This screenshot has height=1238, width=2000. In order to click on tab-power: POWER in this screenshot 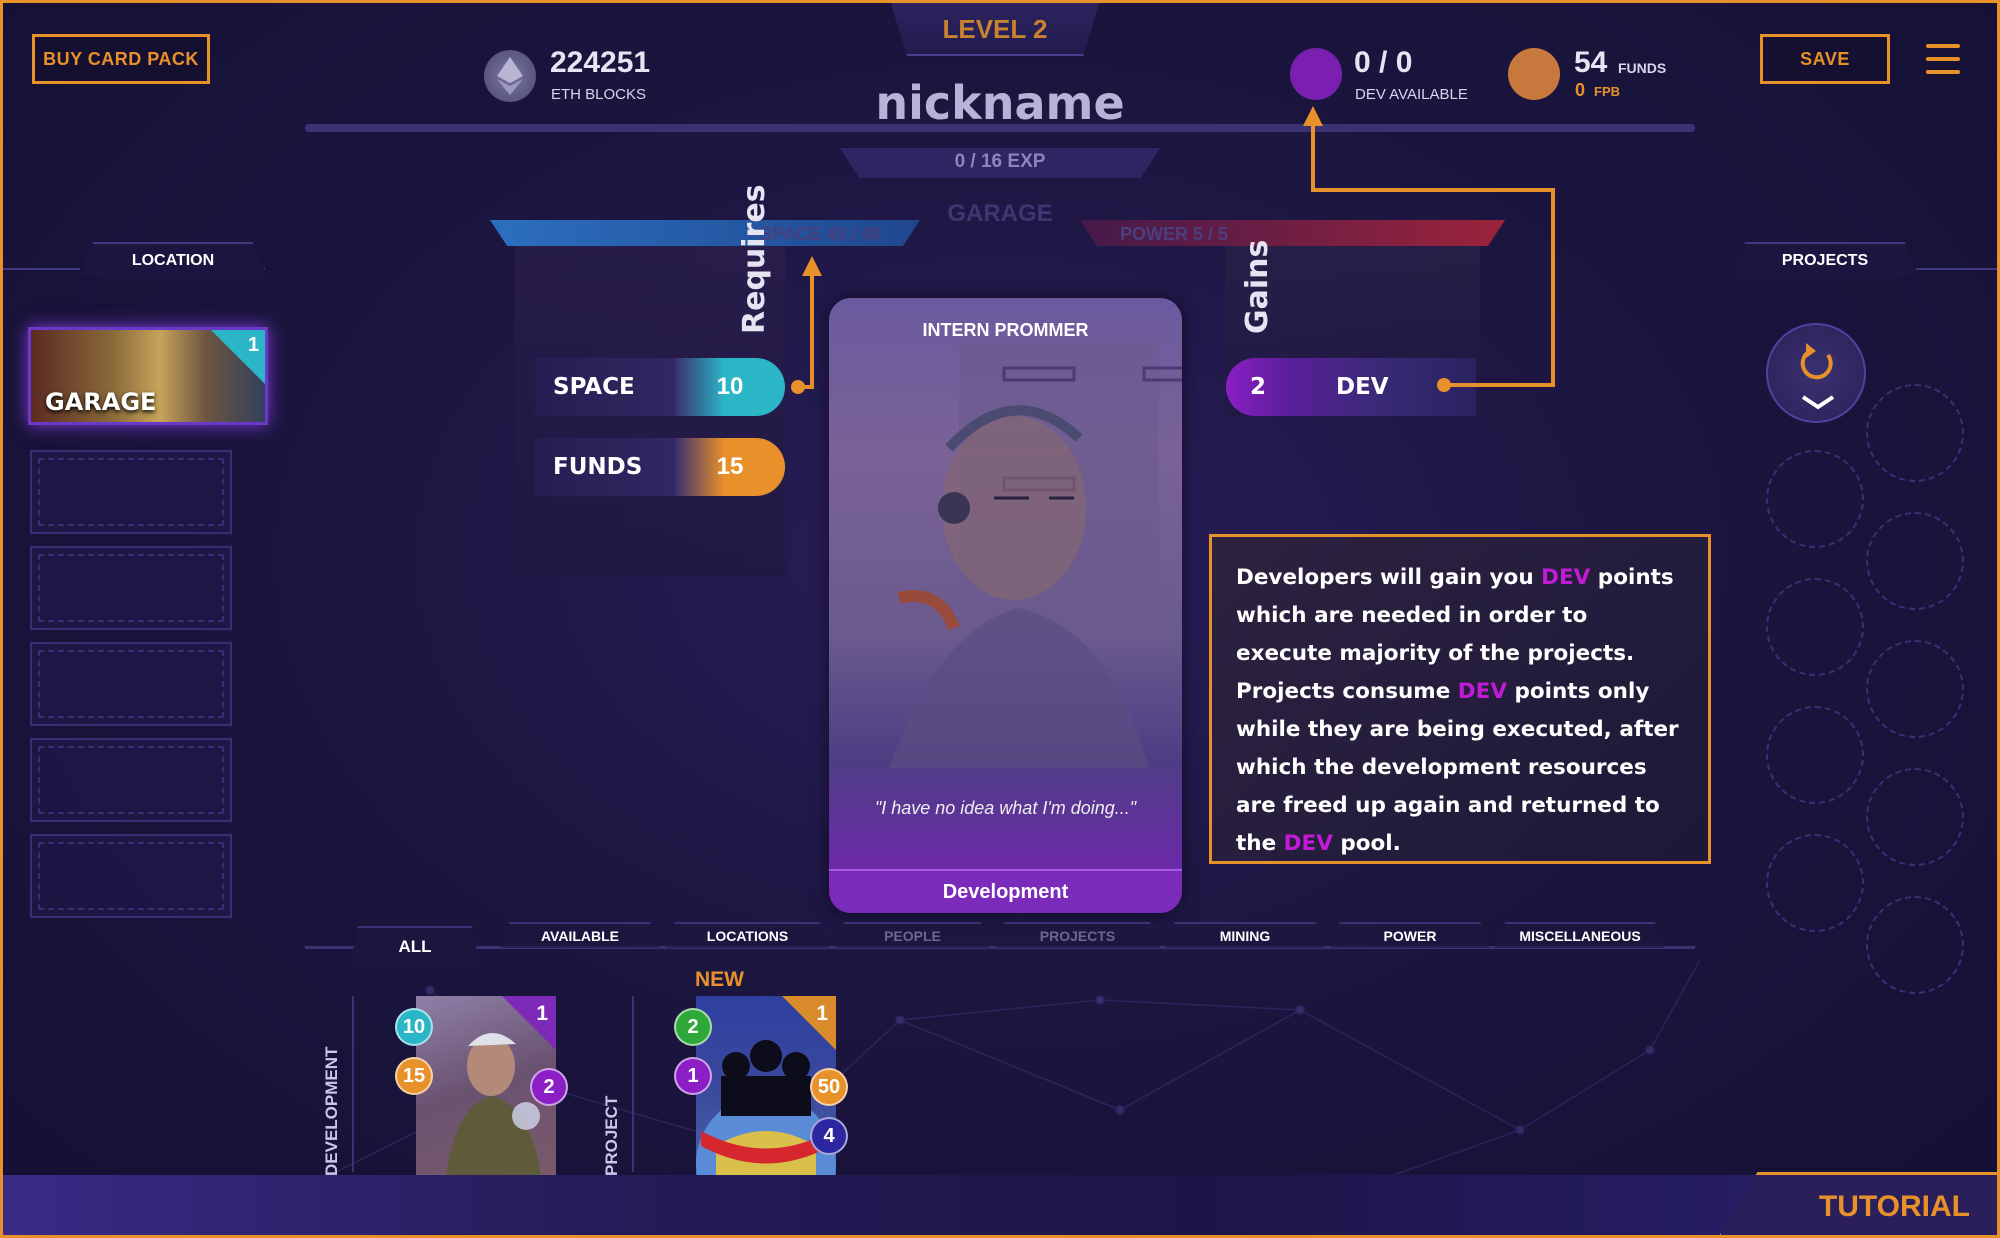, I will do `click(1410, 935)`.